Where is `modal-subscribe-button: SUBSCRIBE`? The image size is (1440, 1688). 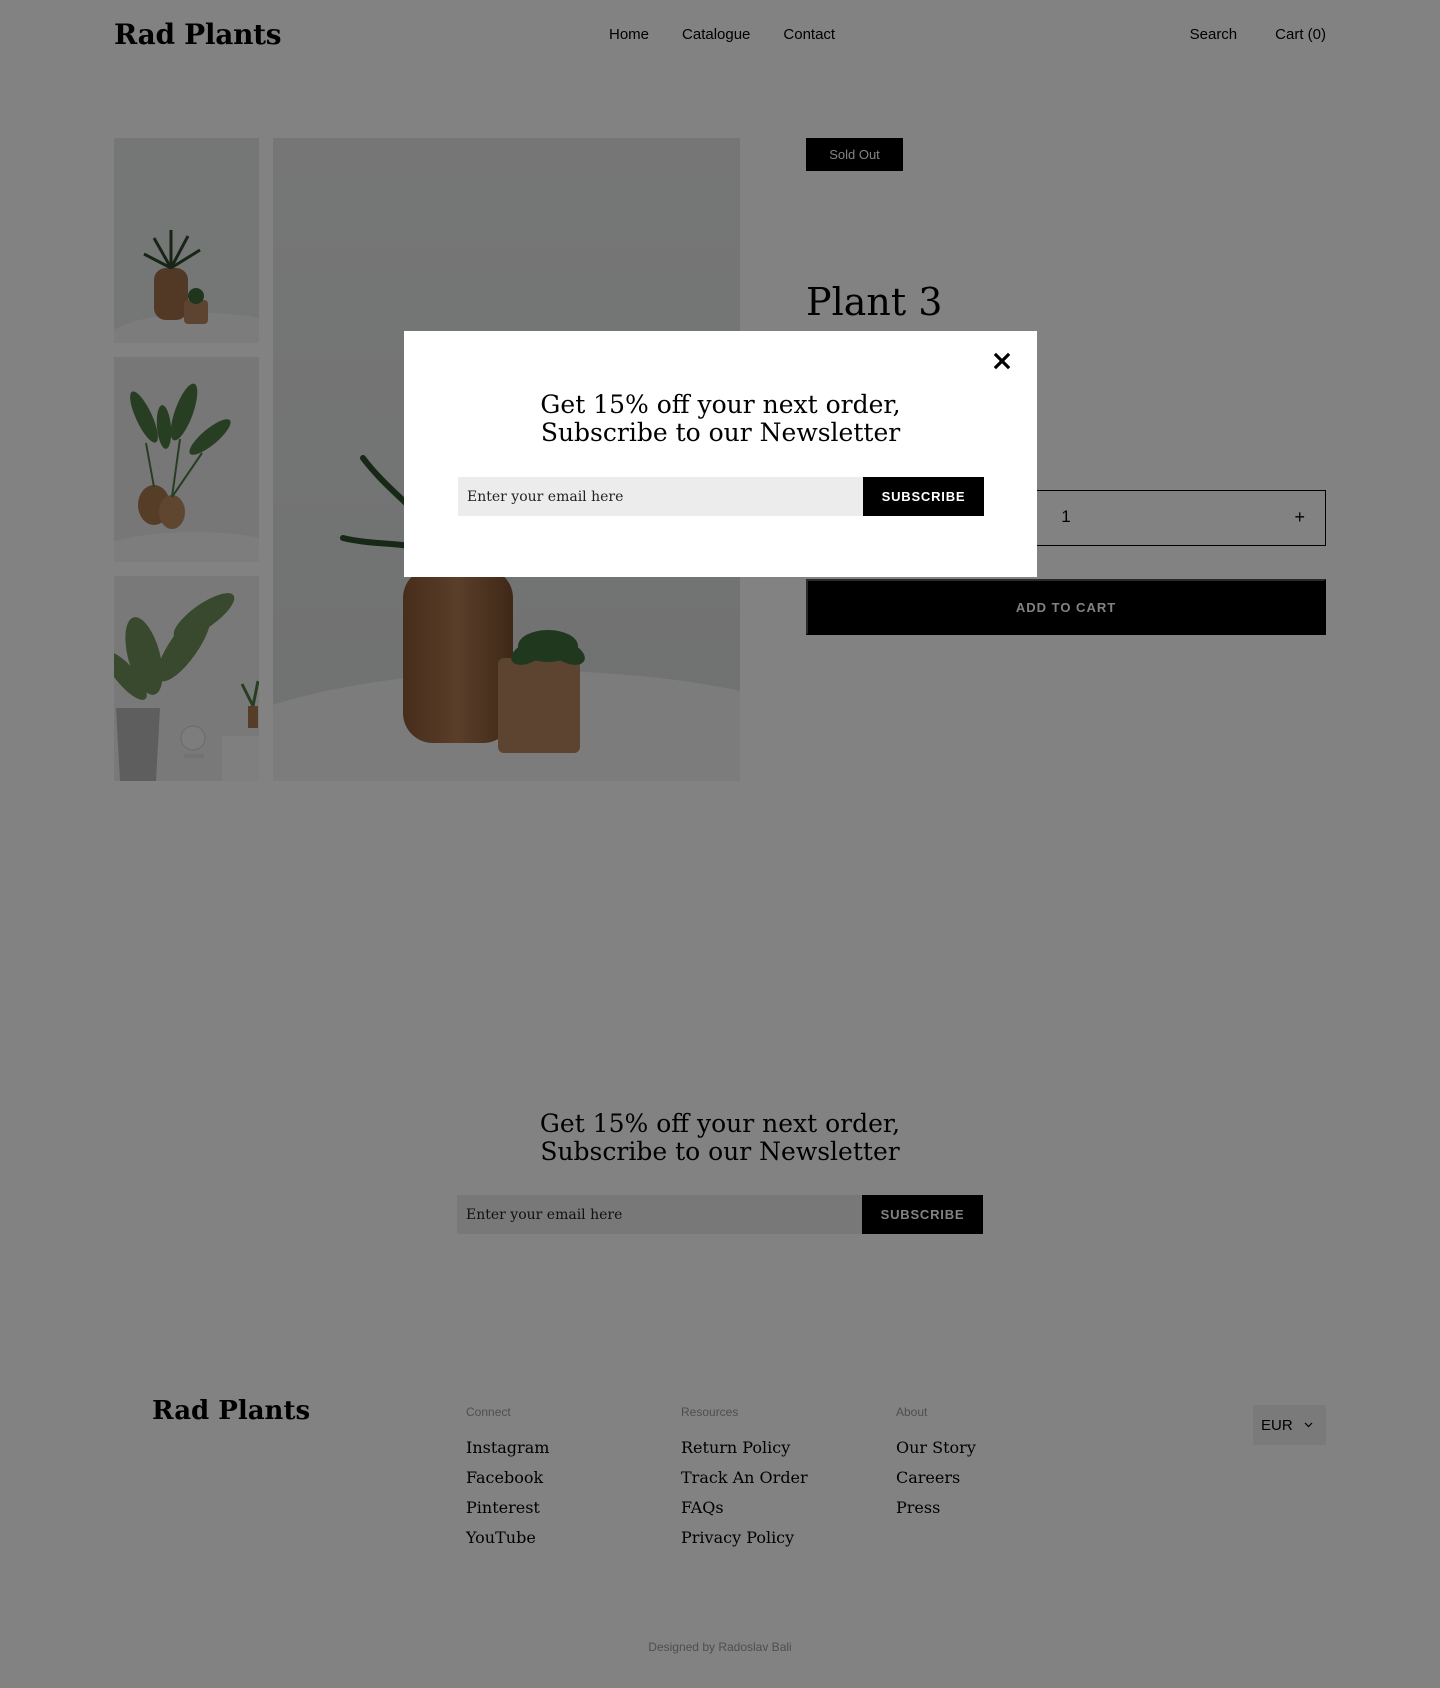
modal-subscribe-button: SUBSCRIBE is located at coordinates (923, 496).